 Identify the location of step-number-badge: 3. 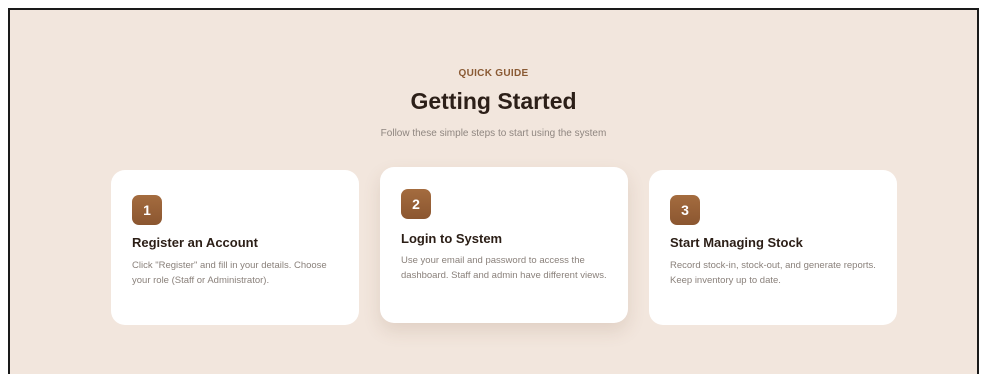
(685, 210).